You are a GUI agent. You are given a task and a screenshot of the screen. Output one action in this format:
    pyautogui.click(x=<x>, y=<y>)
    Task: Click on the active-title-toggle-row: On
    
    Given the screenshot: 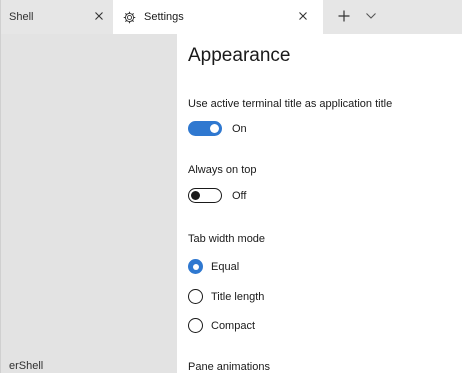 What is the action you would take?
    pyautogui.click(x=217, y=128)
    